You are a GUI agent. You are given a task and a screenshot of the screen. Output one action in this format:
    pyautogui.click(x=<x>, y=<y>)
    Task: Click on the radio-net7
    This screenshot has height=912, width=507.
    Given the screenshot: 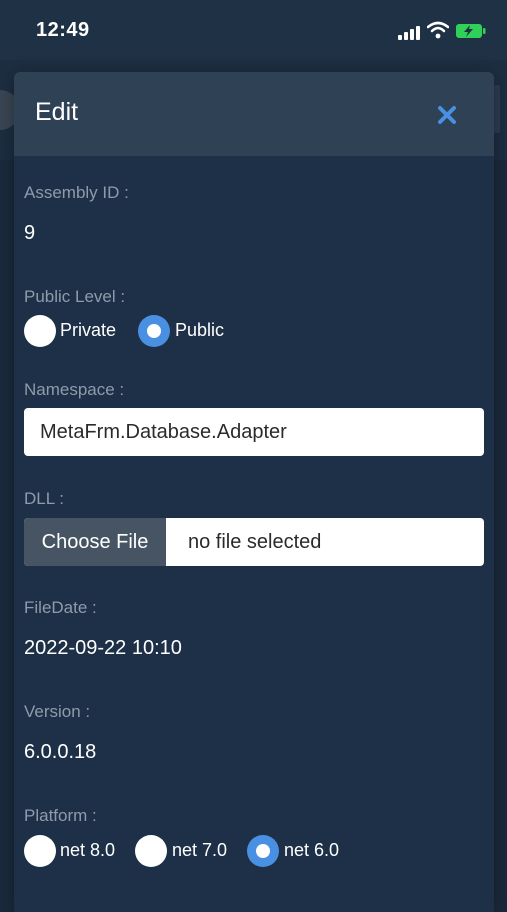 What is the action you would take?
    pyautogui.click(x=151, y=851)
    